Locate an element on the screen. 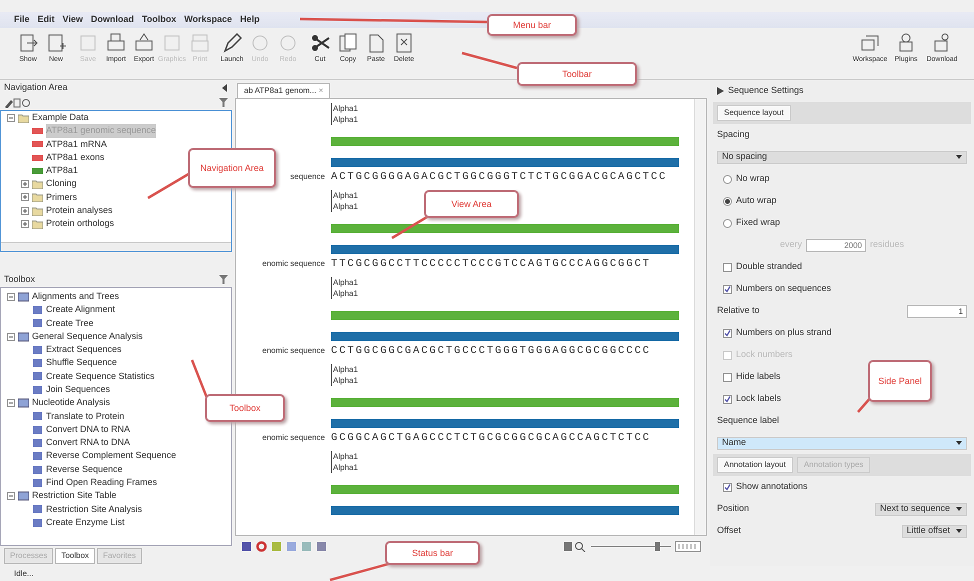 This screenshot has height=581, width=974. tree-item: Convert DNA to RNA is located at coordinates (88, 429).